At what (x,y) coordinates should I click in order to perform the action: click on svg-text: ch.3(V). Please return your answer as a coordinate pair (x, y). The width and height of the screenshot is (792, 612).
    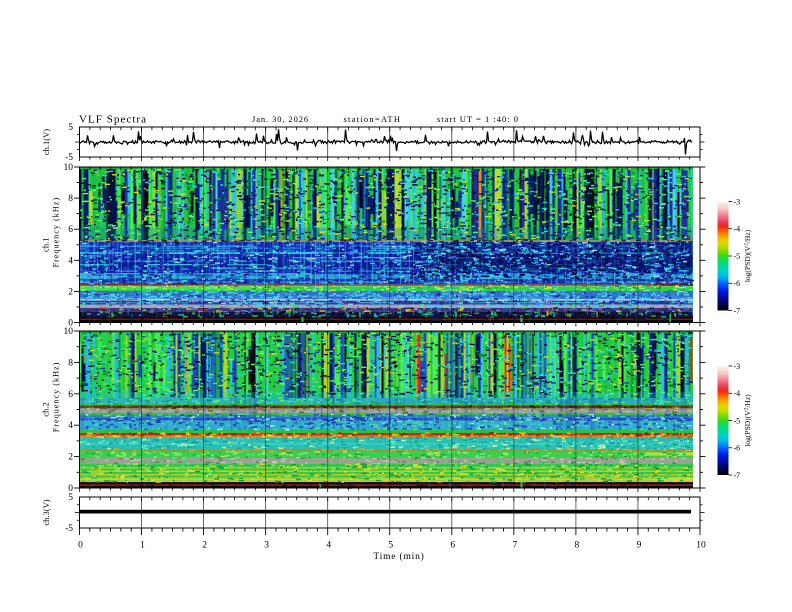
    Looking at the image, I should click on (46, 512).